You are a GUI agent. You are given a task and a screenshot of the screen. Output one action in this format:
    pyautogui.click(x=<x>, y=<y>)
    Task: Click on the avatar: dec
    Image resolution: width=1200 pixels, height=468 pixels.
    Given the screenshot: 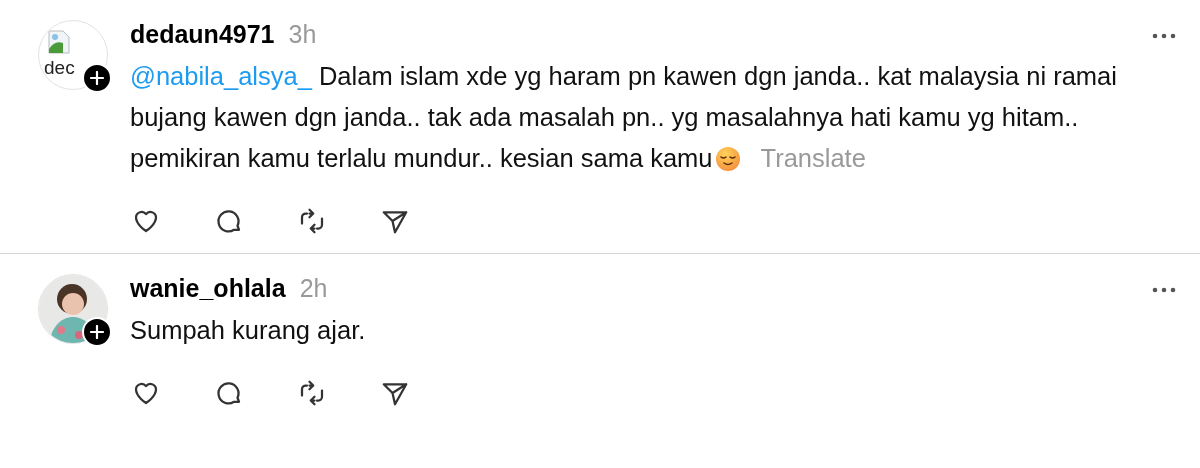 What is the action you would take?
    pyautogui.click(x=73, y=55)
    